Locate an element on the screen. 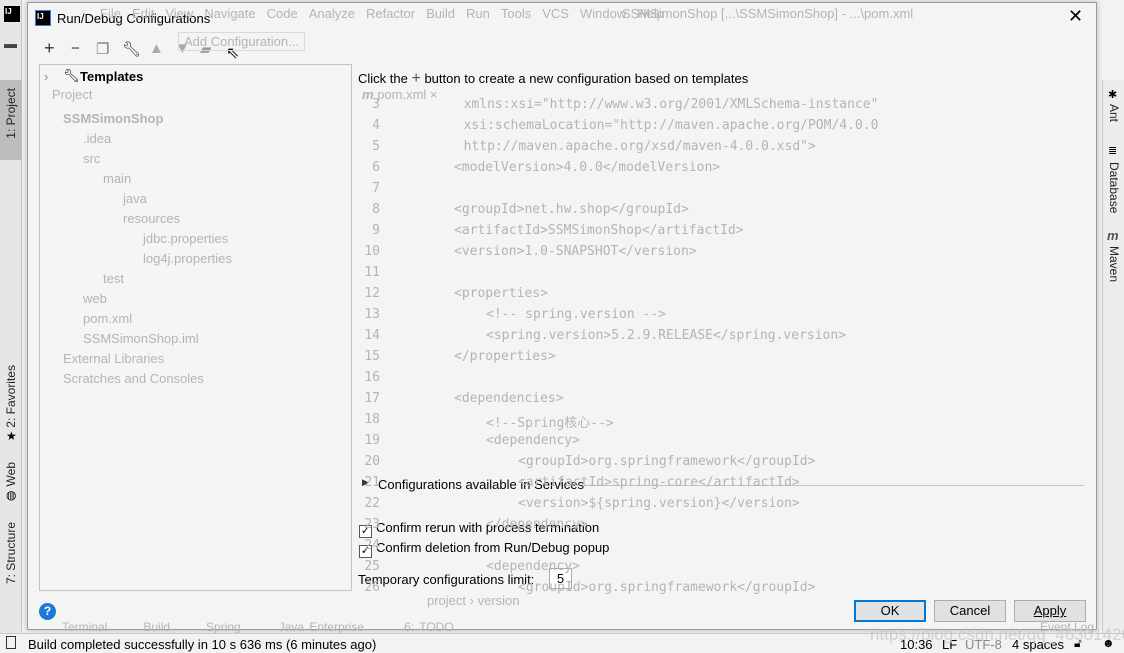  line-number: 3 is located at coordinates (376, 104).